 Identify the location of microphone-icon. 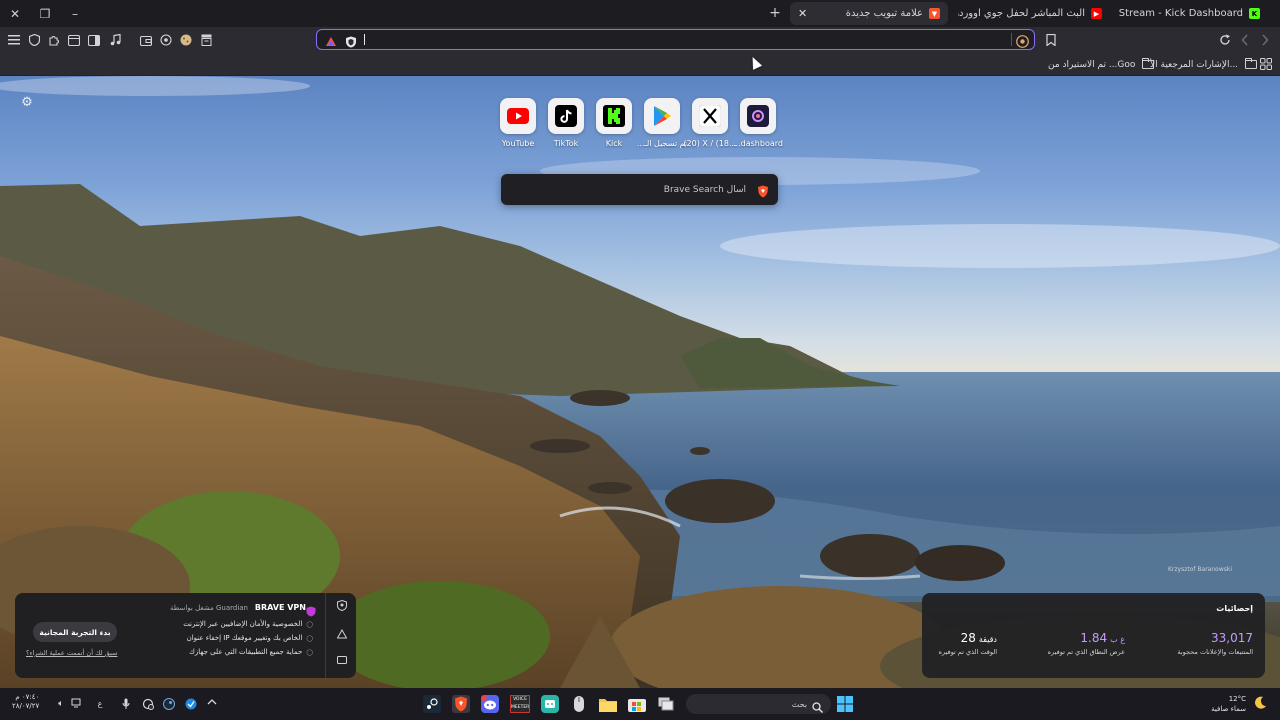
(126, 704).